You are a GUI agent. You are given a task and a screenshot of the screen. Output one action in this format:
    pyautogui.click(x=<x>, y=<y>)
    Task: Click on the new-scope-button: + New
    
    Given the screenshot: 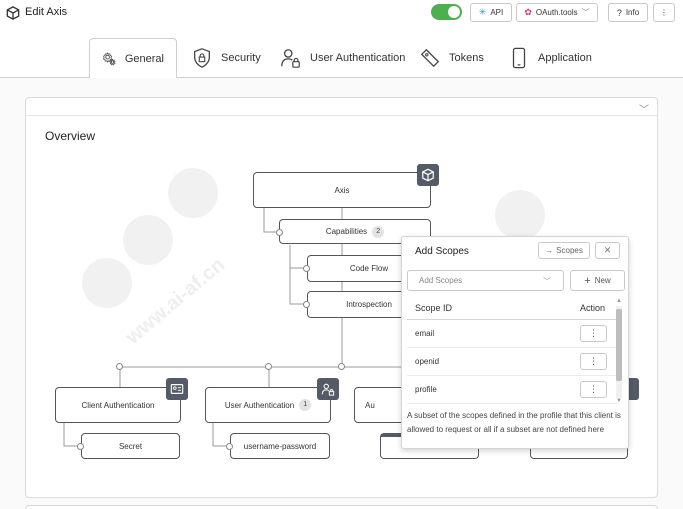 What is the action you would take?
    pyautogui.click(x=597, y=280)
    